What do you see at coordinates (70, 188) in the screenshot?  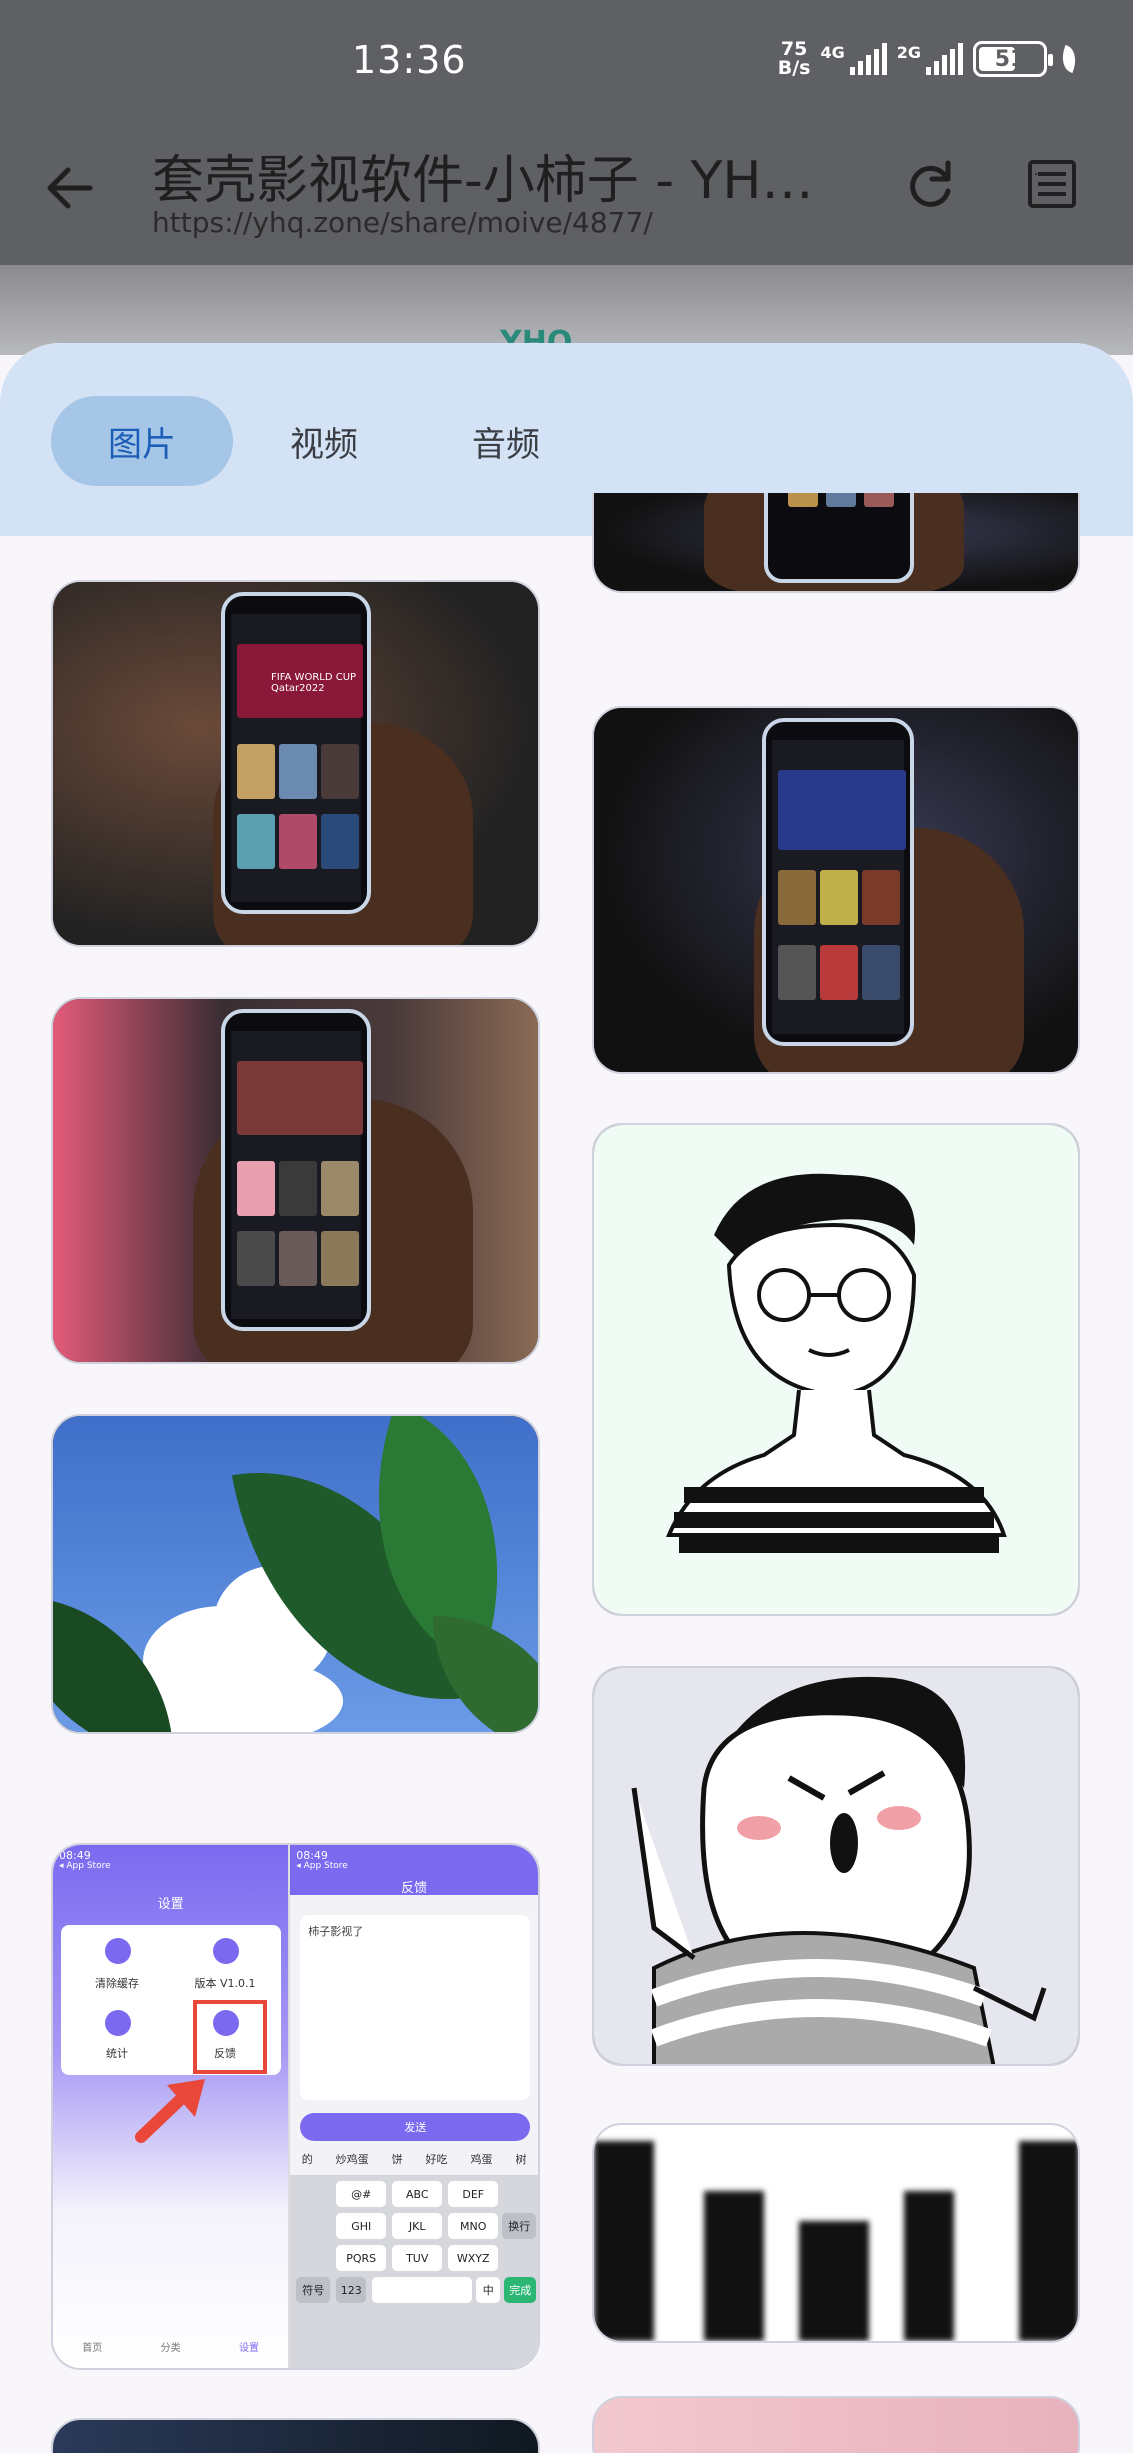 I see `back-arrow-icon` at bounding box center [70, 188].